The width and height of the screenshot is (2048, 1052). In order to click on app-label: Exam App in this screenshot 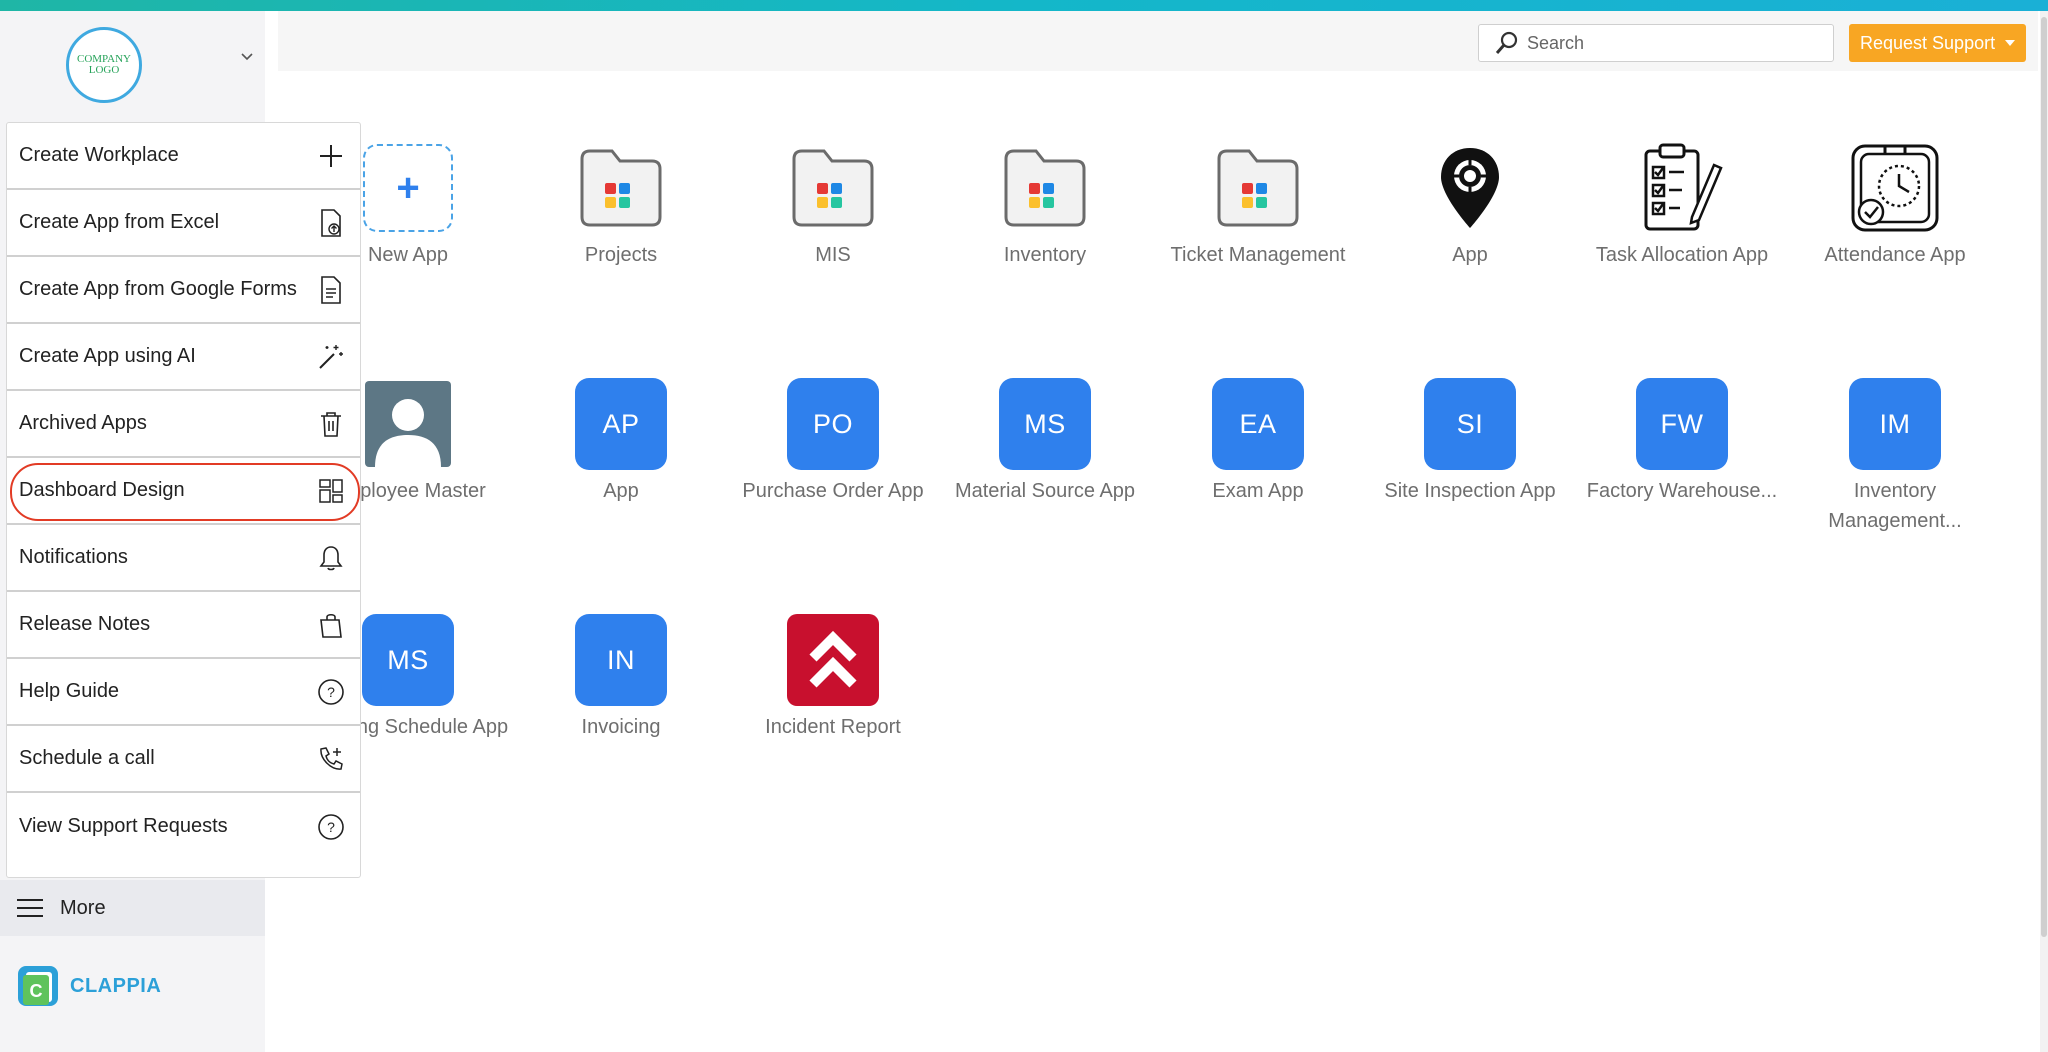, I will do `click(1258, 491)`.